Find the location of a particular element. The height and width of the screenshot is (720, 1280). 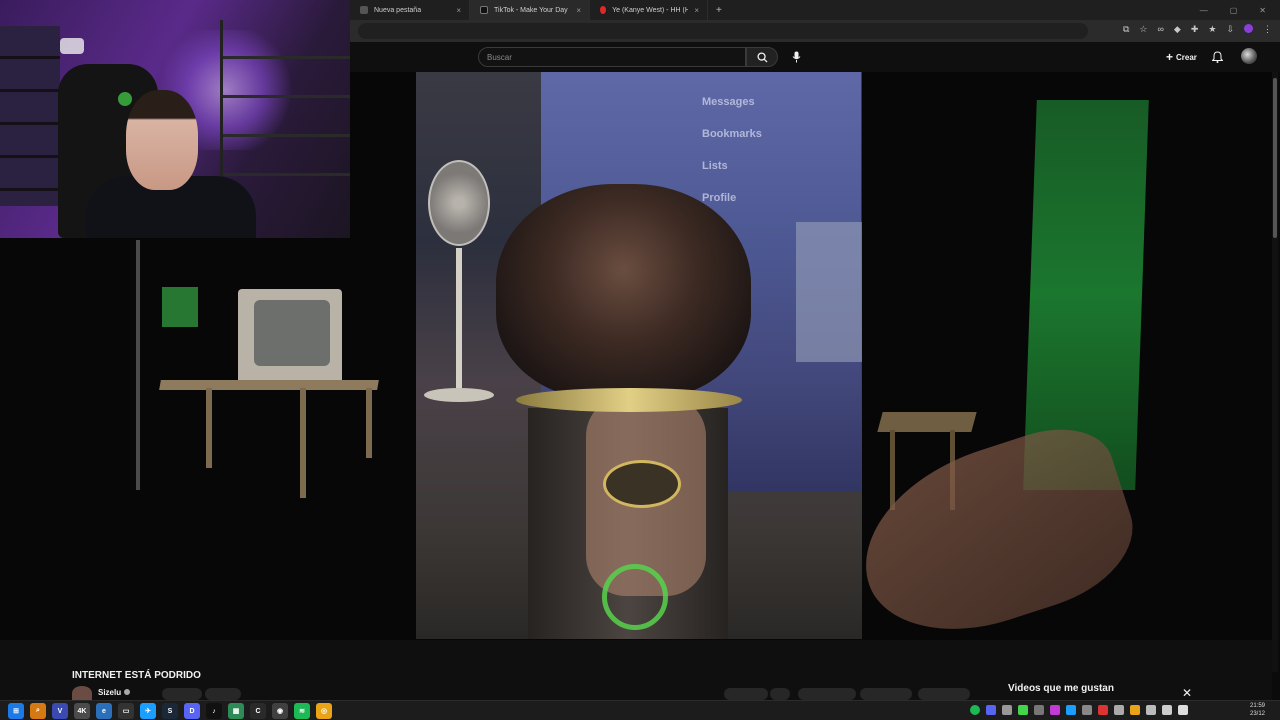

tiktok-icon: ♪ is located at coordinates (214, 711).